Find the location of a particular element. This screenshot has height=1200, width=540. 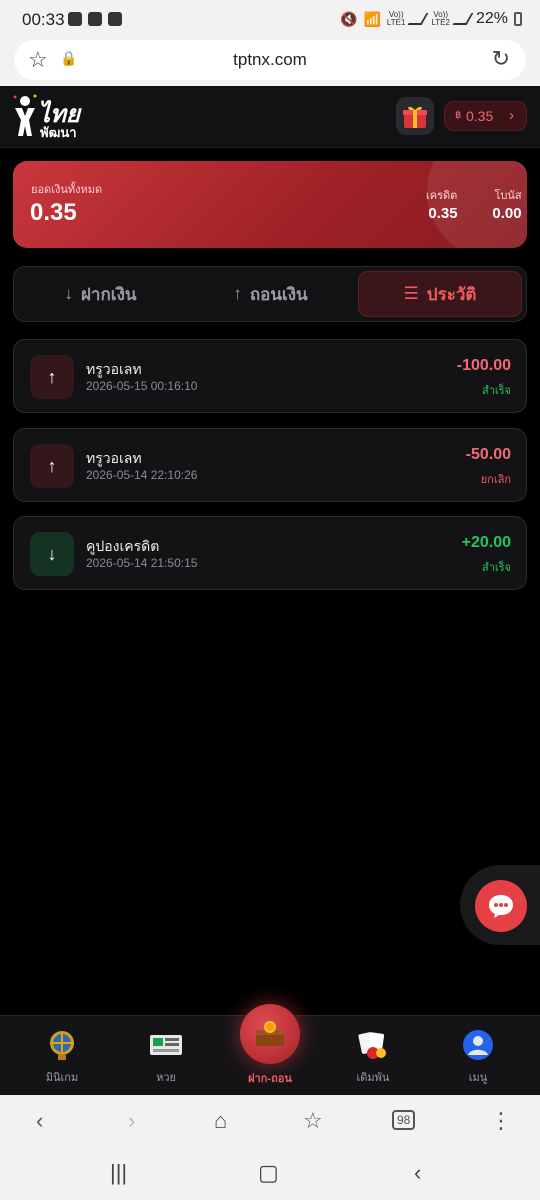

bottom-nav: มินิเกม หวย ฝาก-ถอน เดิมพัน เมนู is located at coordinates (270, 1049).